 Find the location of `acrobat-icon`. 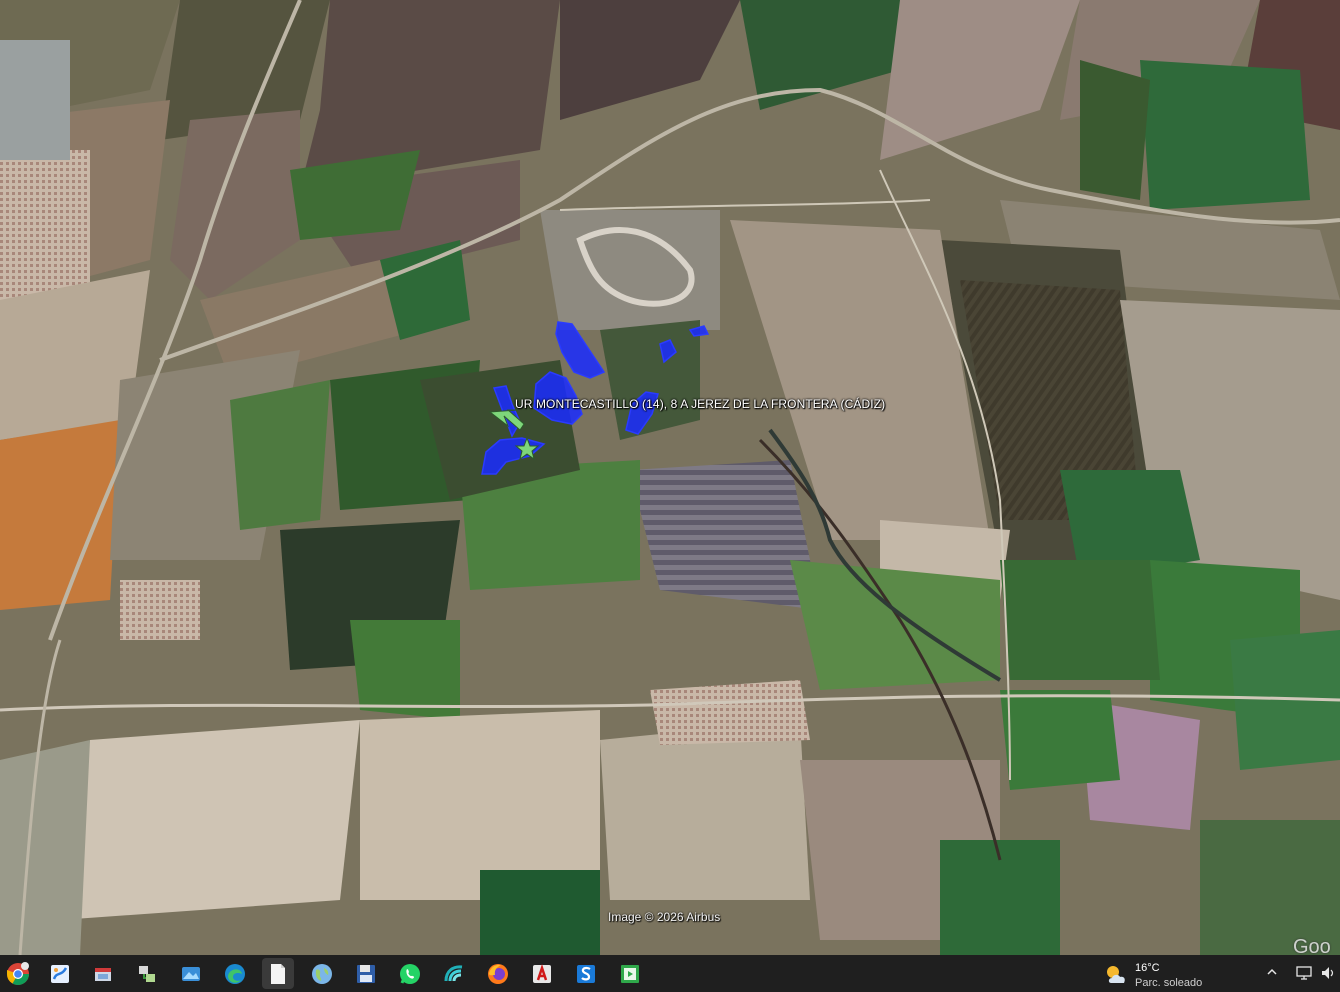

acrobat-icon is located at coordinates (542, 973).